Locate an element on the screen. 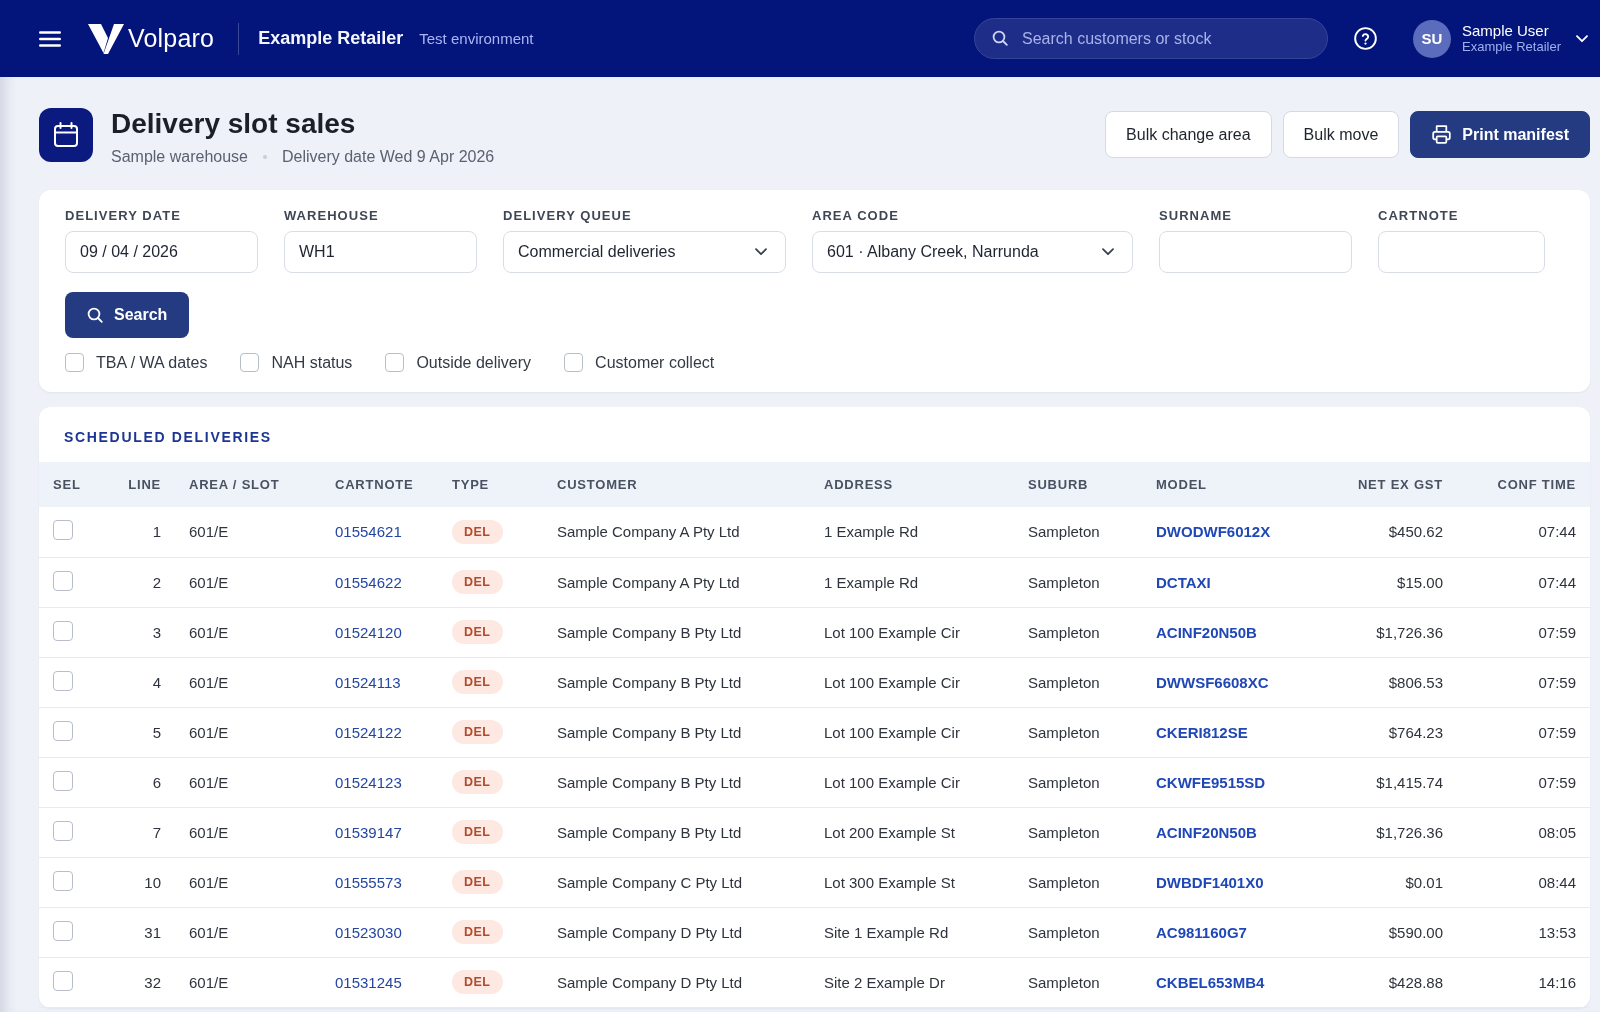  column-header: MODEL is located at coordinates (1181, 484).